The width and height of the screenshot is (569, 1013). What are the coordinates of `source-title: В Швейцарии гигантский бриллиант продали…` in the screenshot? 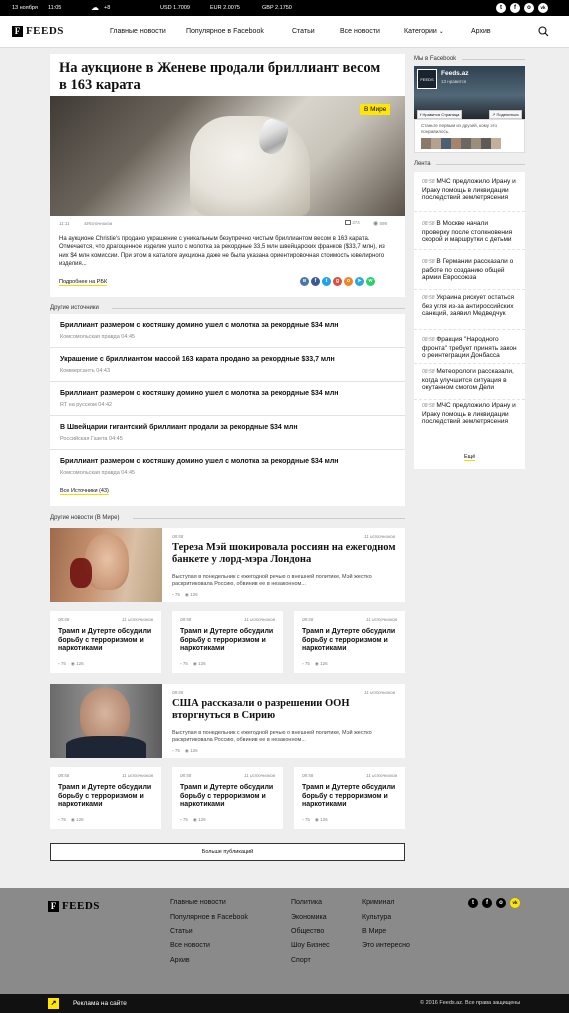 It's located at (179, 427).